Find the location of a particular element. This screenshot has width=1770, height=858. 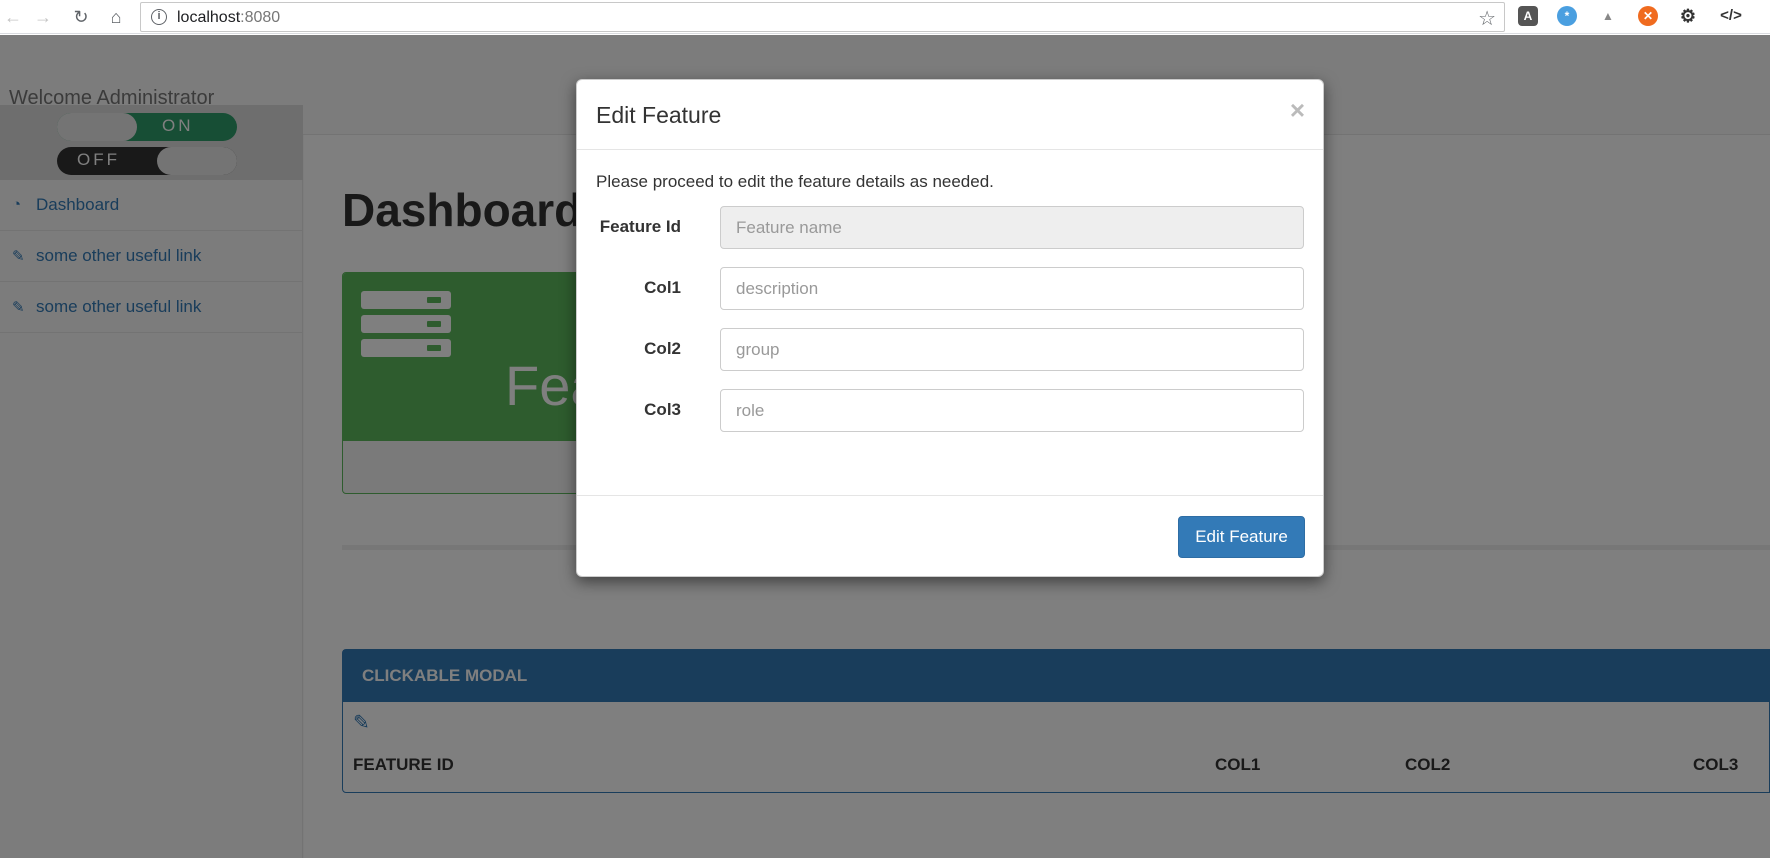

info-icon: i is located at coordinates (159, 17).